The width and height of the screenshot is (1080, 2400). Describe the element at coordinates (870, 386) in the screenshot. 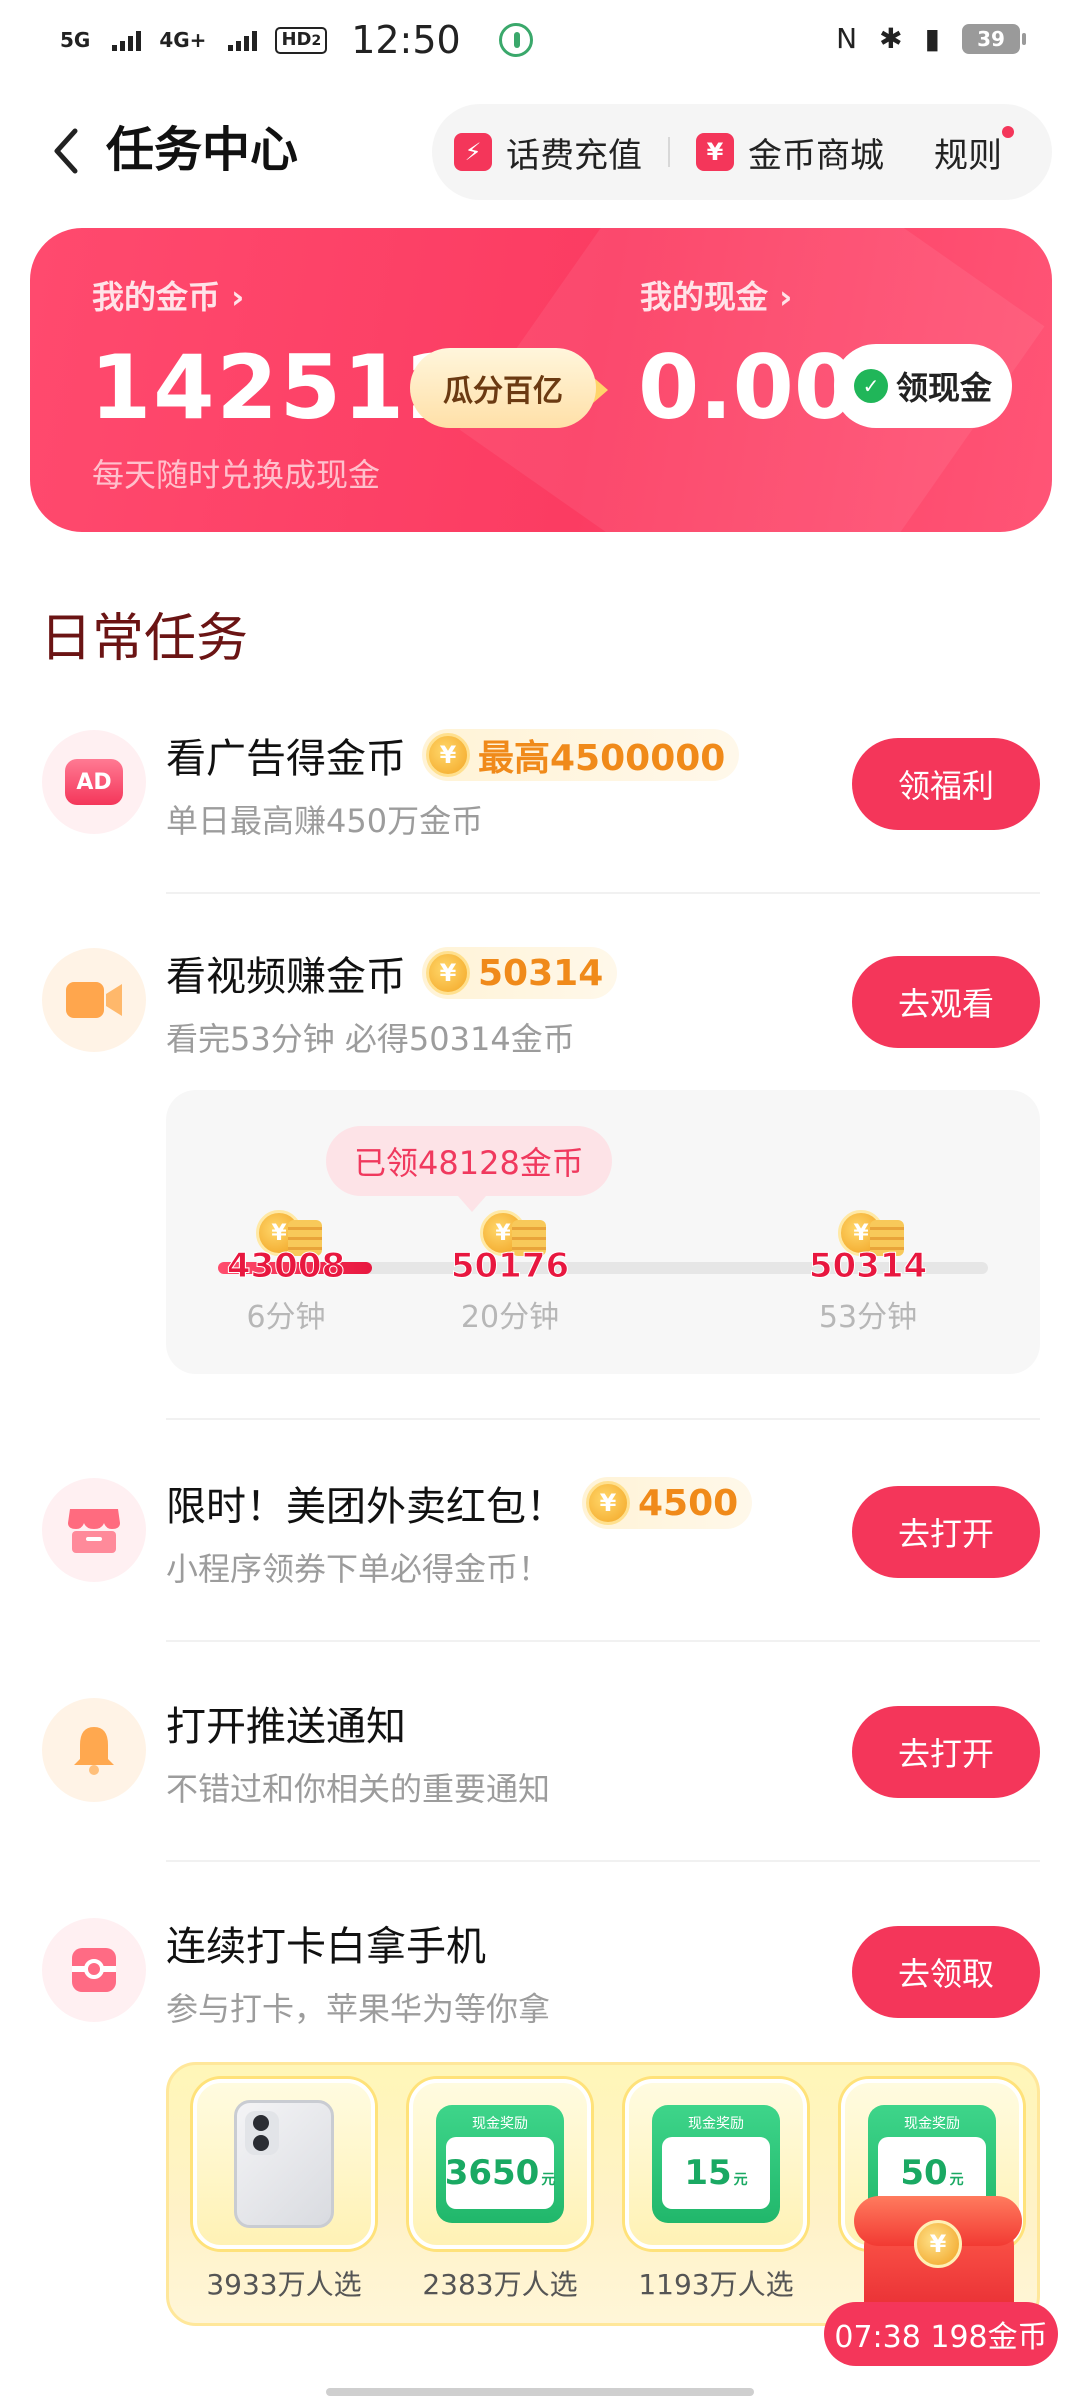

I see `wechat-icon: ✓` at that location.